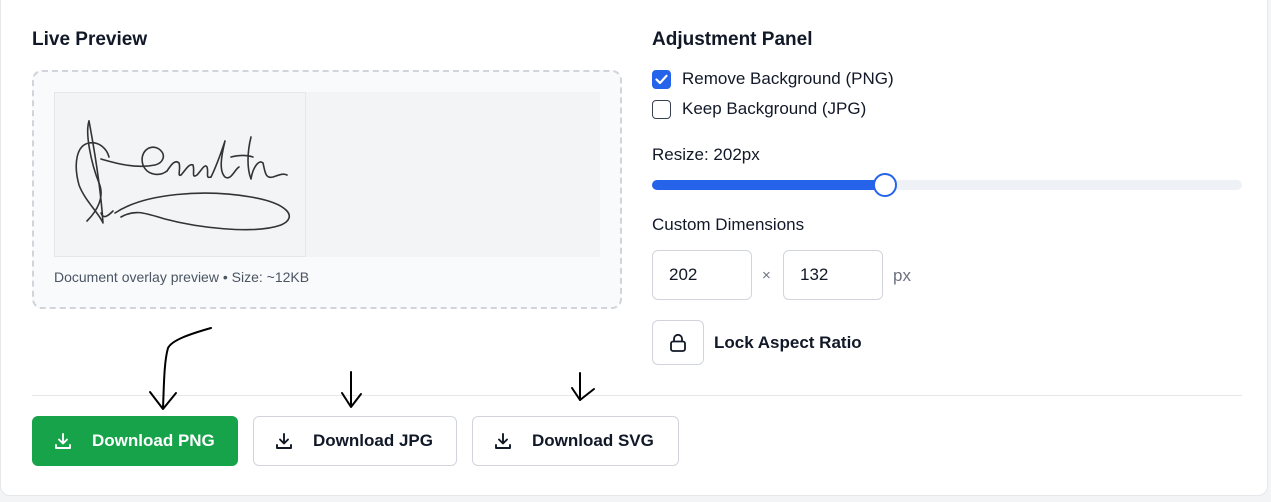 This screenshot has width=1271, height=502. I want to click on download-svg-button: Download SVG, so click(575, 441).